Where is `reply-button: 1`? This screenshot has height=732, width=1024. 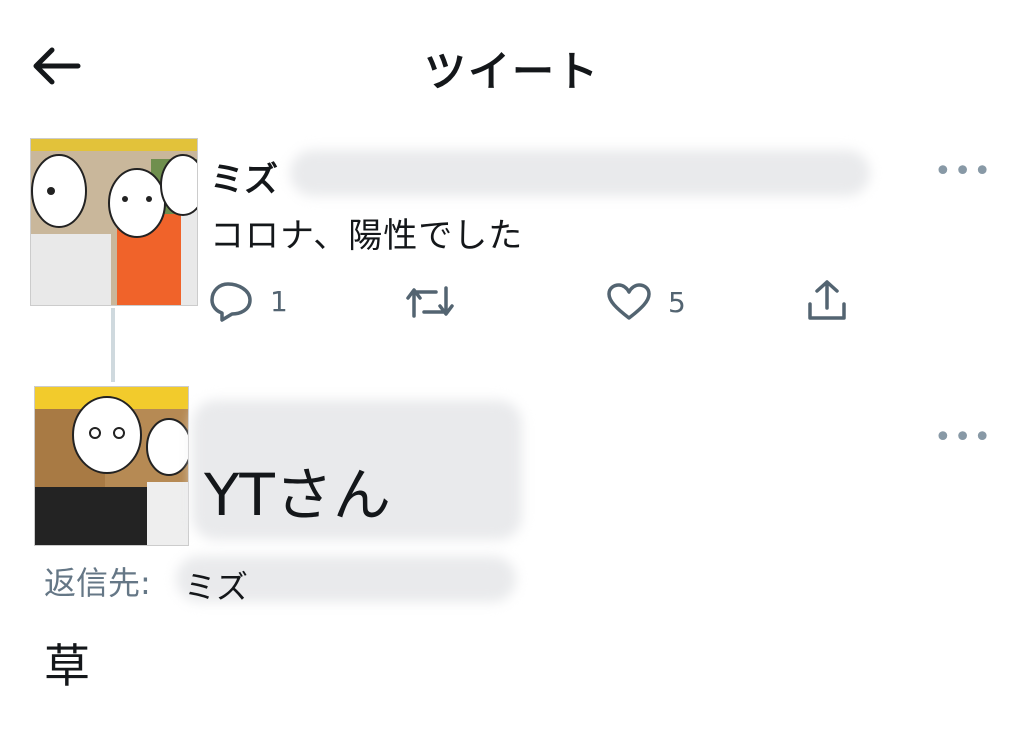 reply-button: 1 is located at coordinates (248, 301).